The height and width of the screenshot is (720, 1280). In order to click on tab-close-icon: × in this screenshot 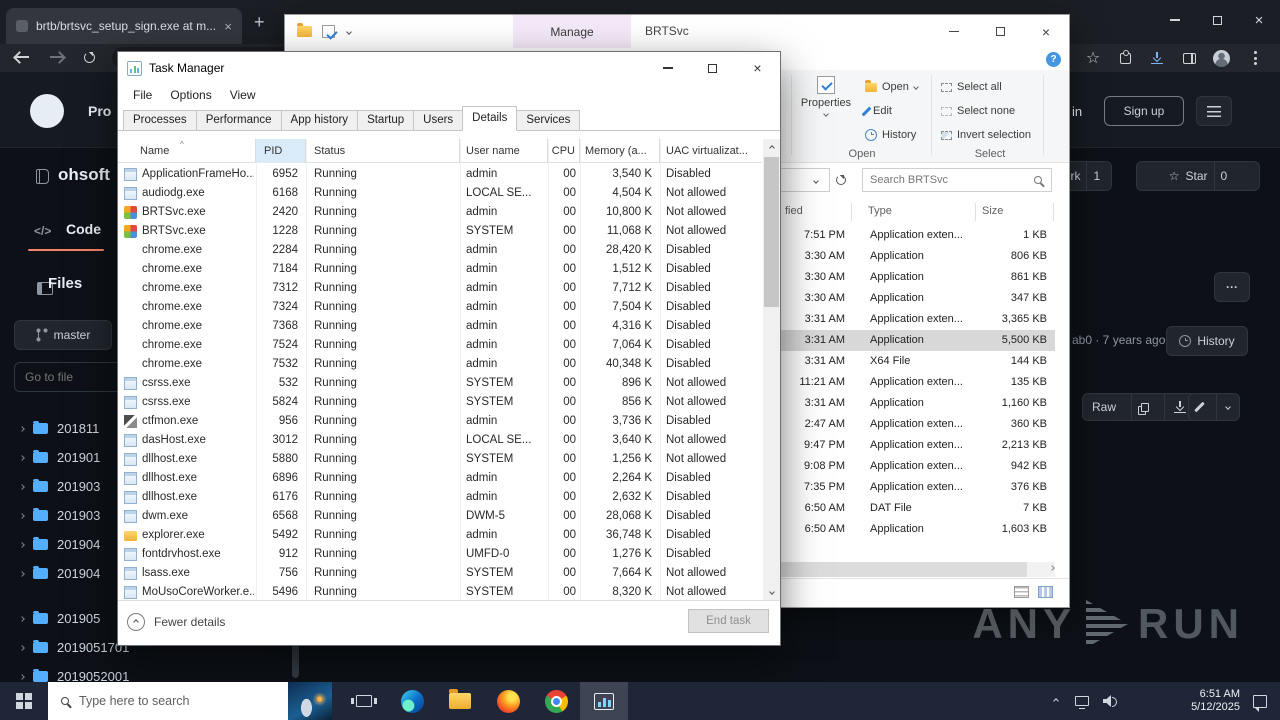, I will do `click(228, 26)`.